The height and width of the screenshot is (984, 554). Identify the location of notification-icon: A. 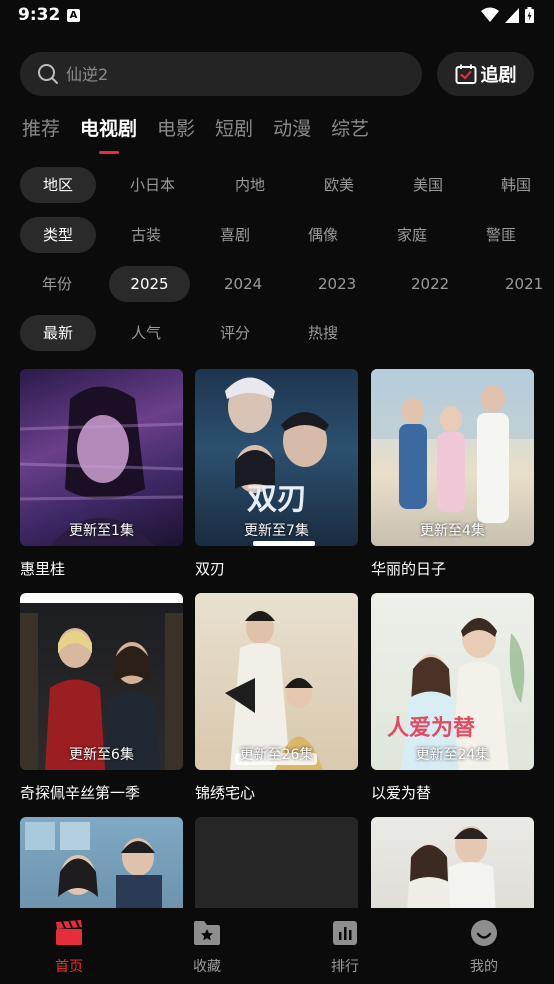
(73, 15).